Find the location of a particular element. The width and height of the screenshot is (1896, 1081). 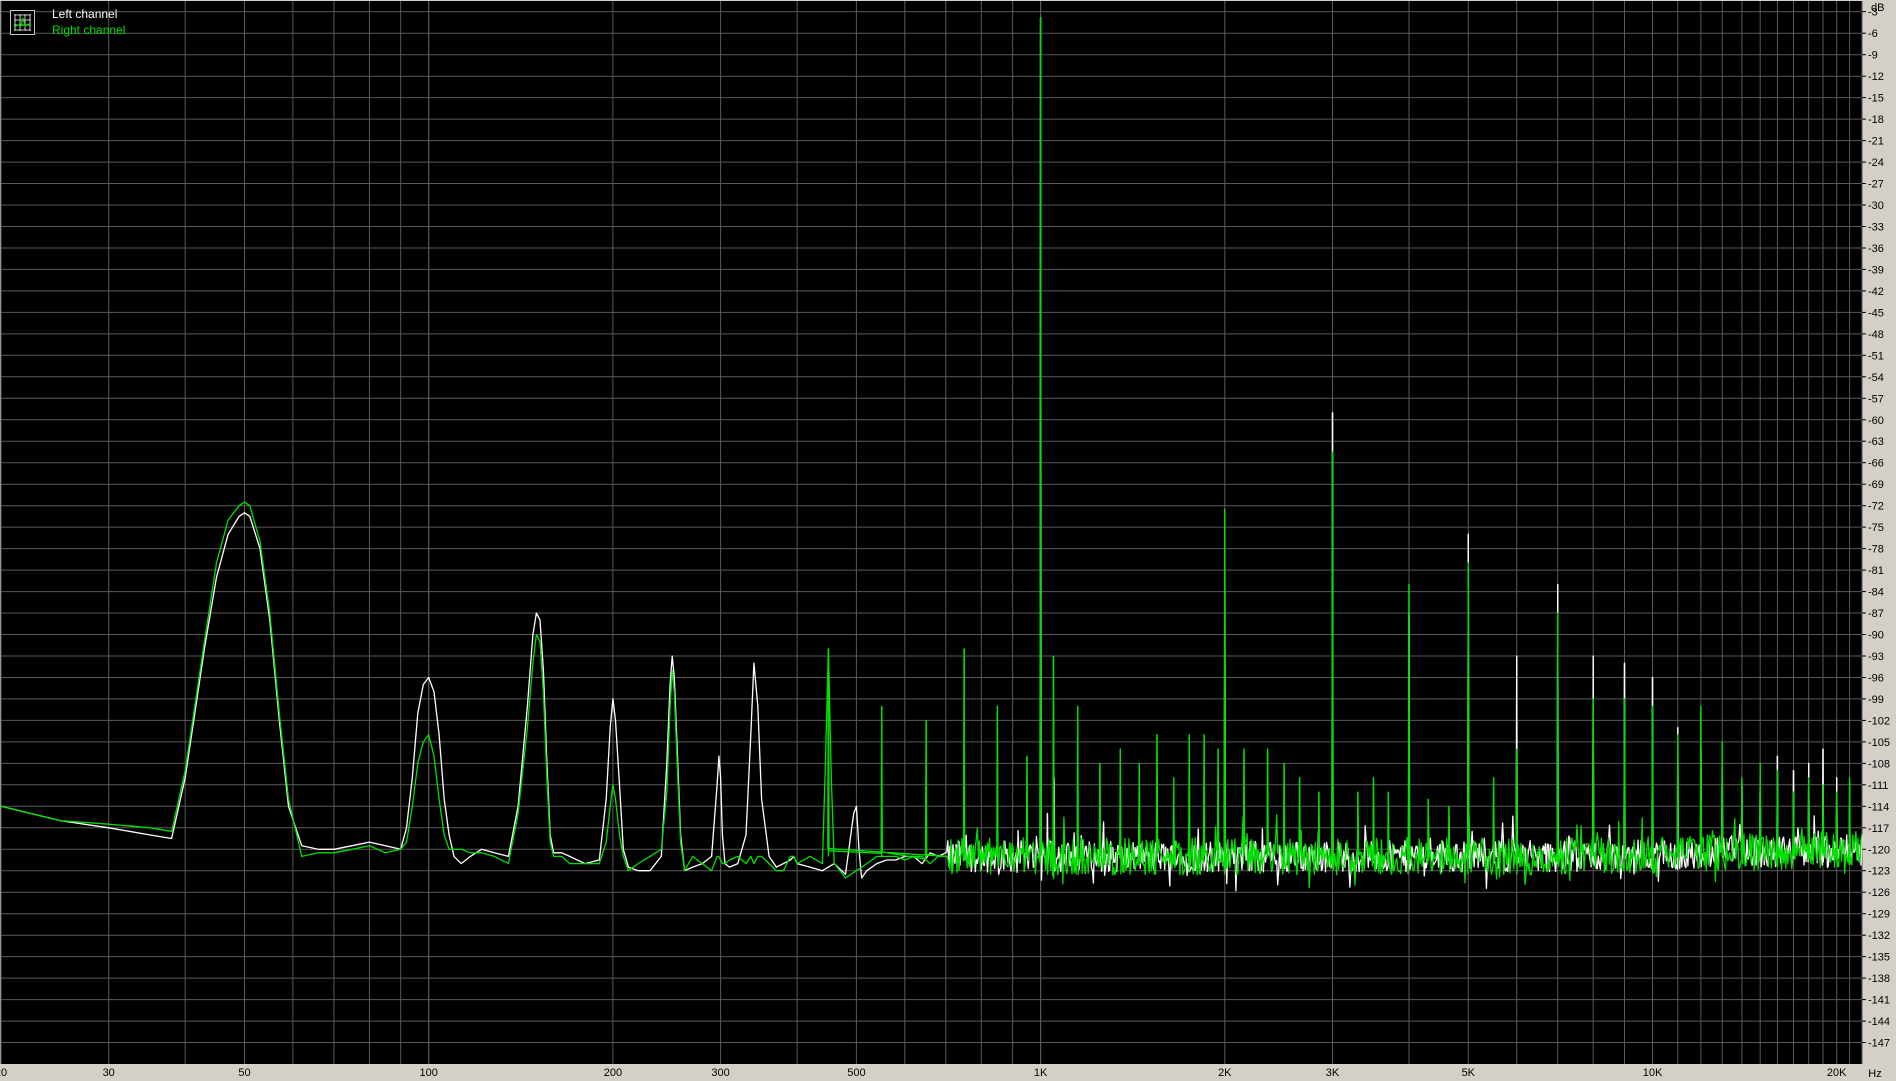

y-tick-label: -72 is located at coordinates (1876, 507).